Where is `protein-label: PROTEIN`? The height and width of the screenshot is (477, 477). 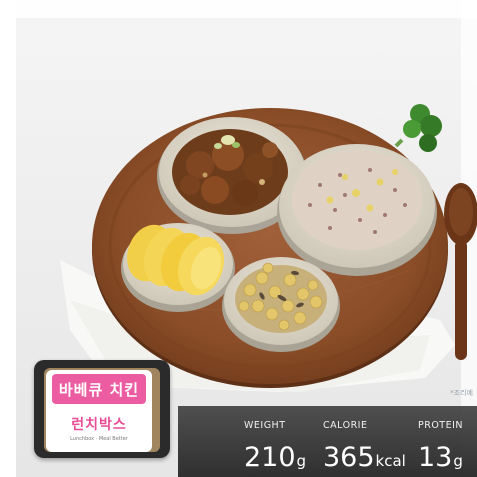
protein-label: PROTEIN is located at coordinates (441, 425).